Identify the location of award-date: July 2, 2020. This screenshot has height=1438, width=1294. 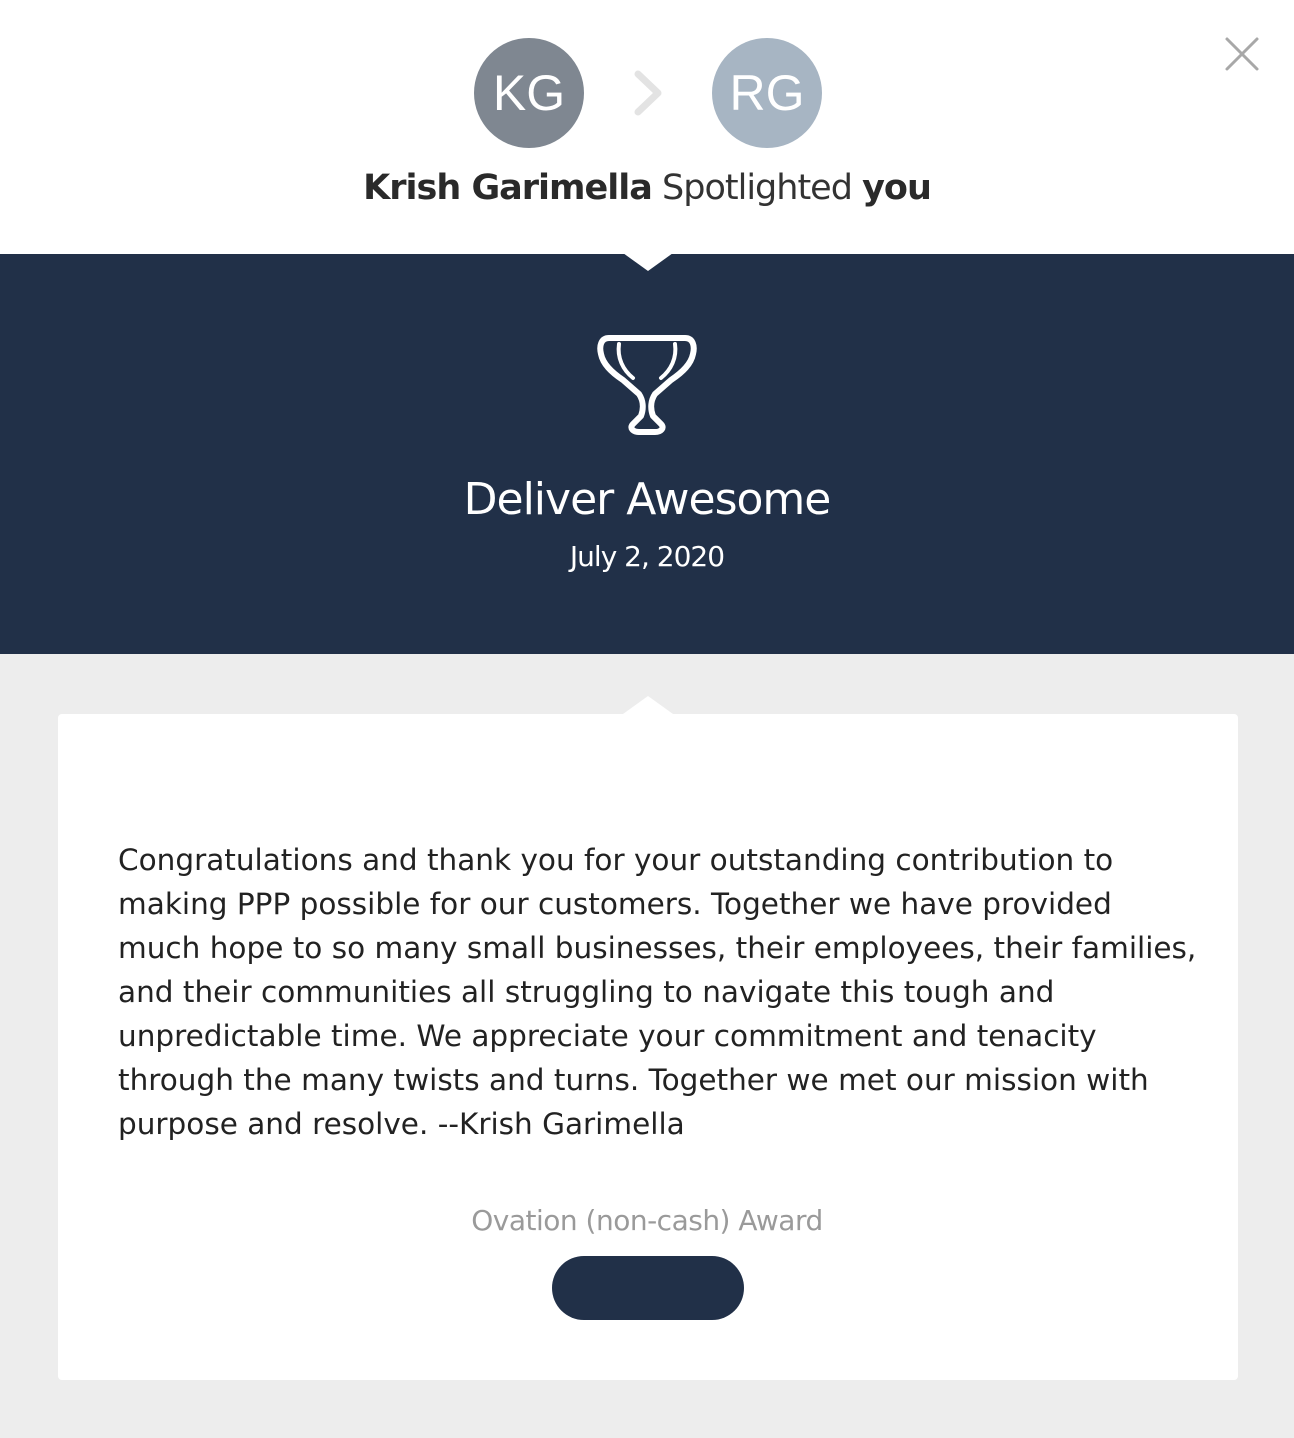
(647, 556).